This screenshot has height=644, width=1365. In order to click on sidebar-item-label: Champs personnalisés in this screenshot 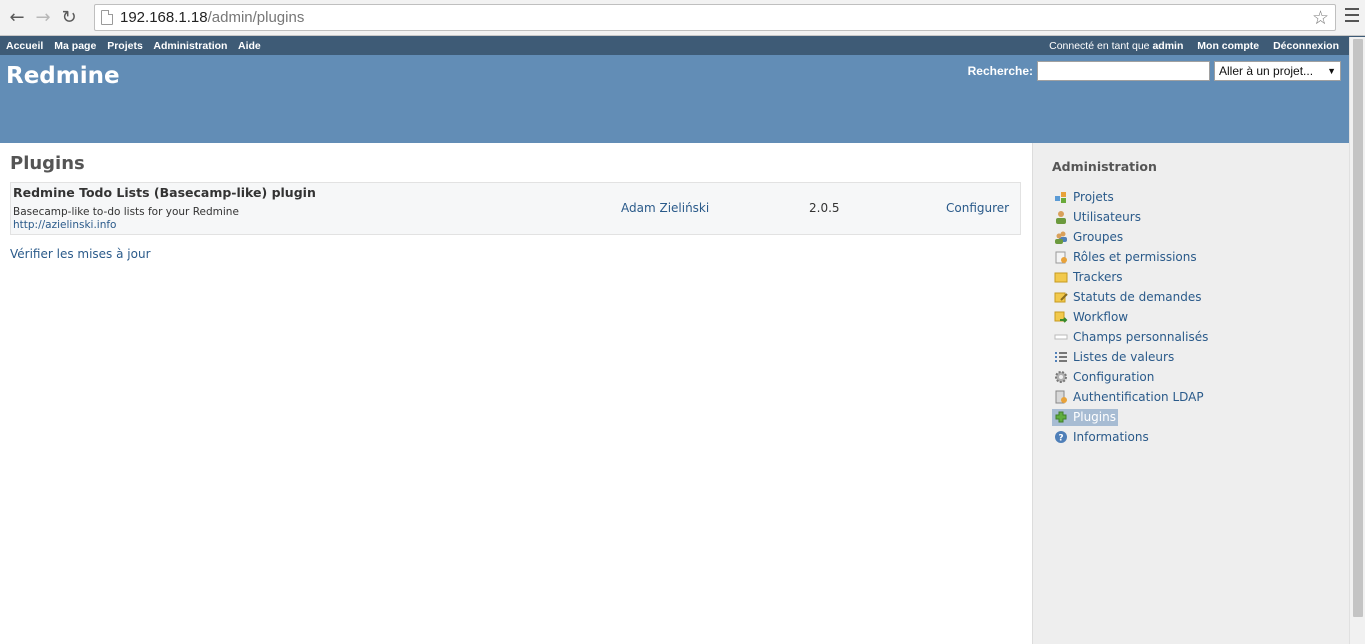, I will do `click(1141, 337)`.